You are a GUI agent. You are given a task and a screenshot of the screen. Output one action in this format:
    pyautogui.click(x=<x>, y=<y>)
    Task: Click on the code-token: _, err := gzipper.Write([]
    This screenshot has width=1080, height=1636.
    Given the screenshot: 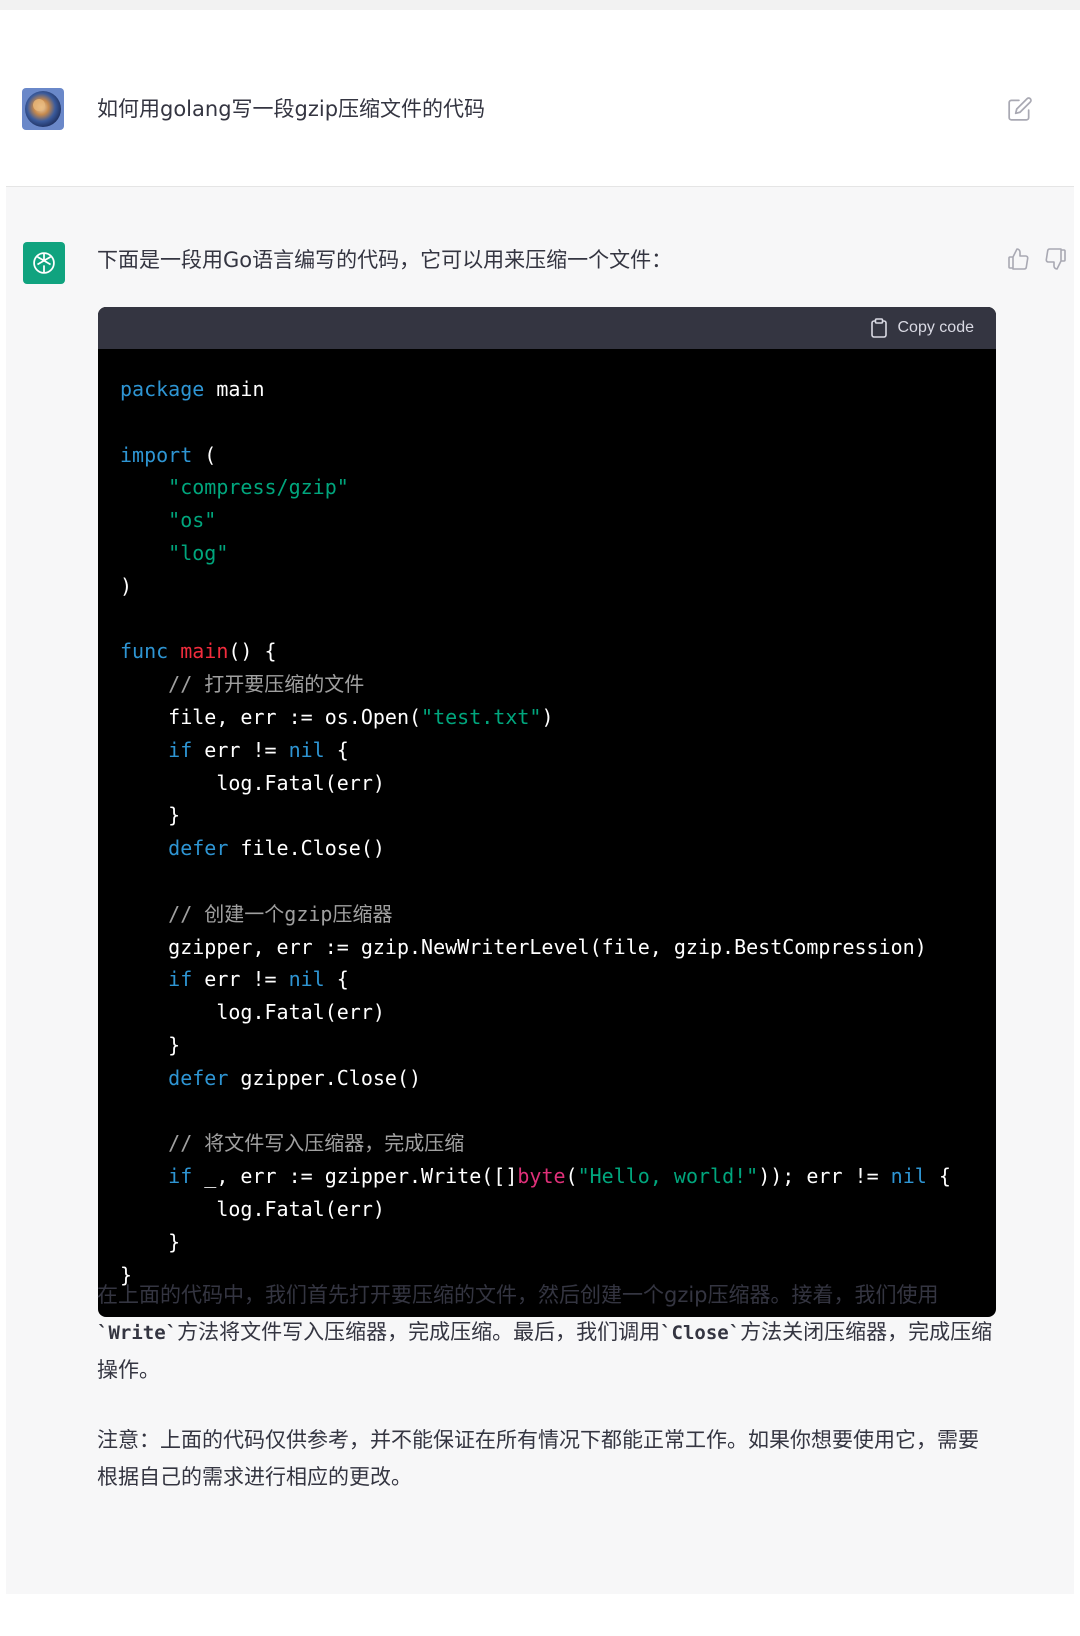 What is the action you would take?
    pyautogui.click(x=355, y=1176)
    